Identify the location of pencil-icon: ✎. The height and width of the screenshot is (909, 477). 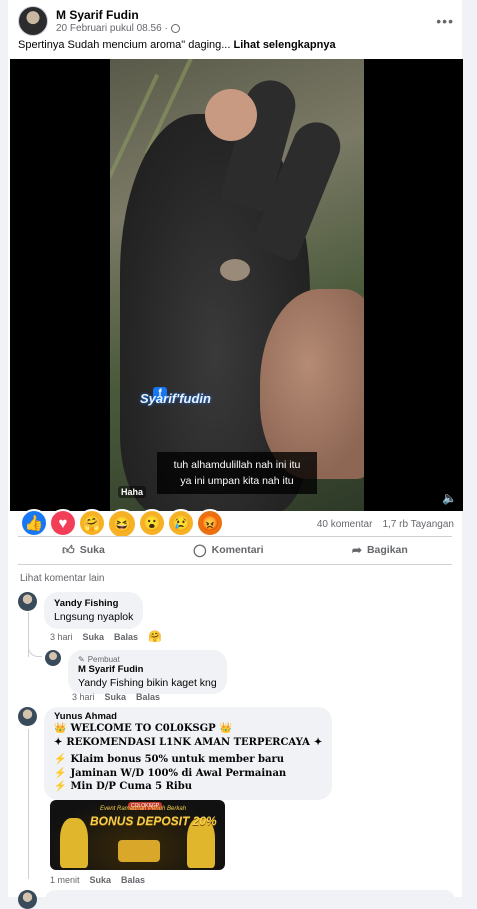
(81, 659).